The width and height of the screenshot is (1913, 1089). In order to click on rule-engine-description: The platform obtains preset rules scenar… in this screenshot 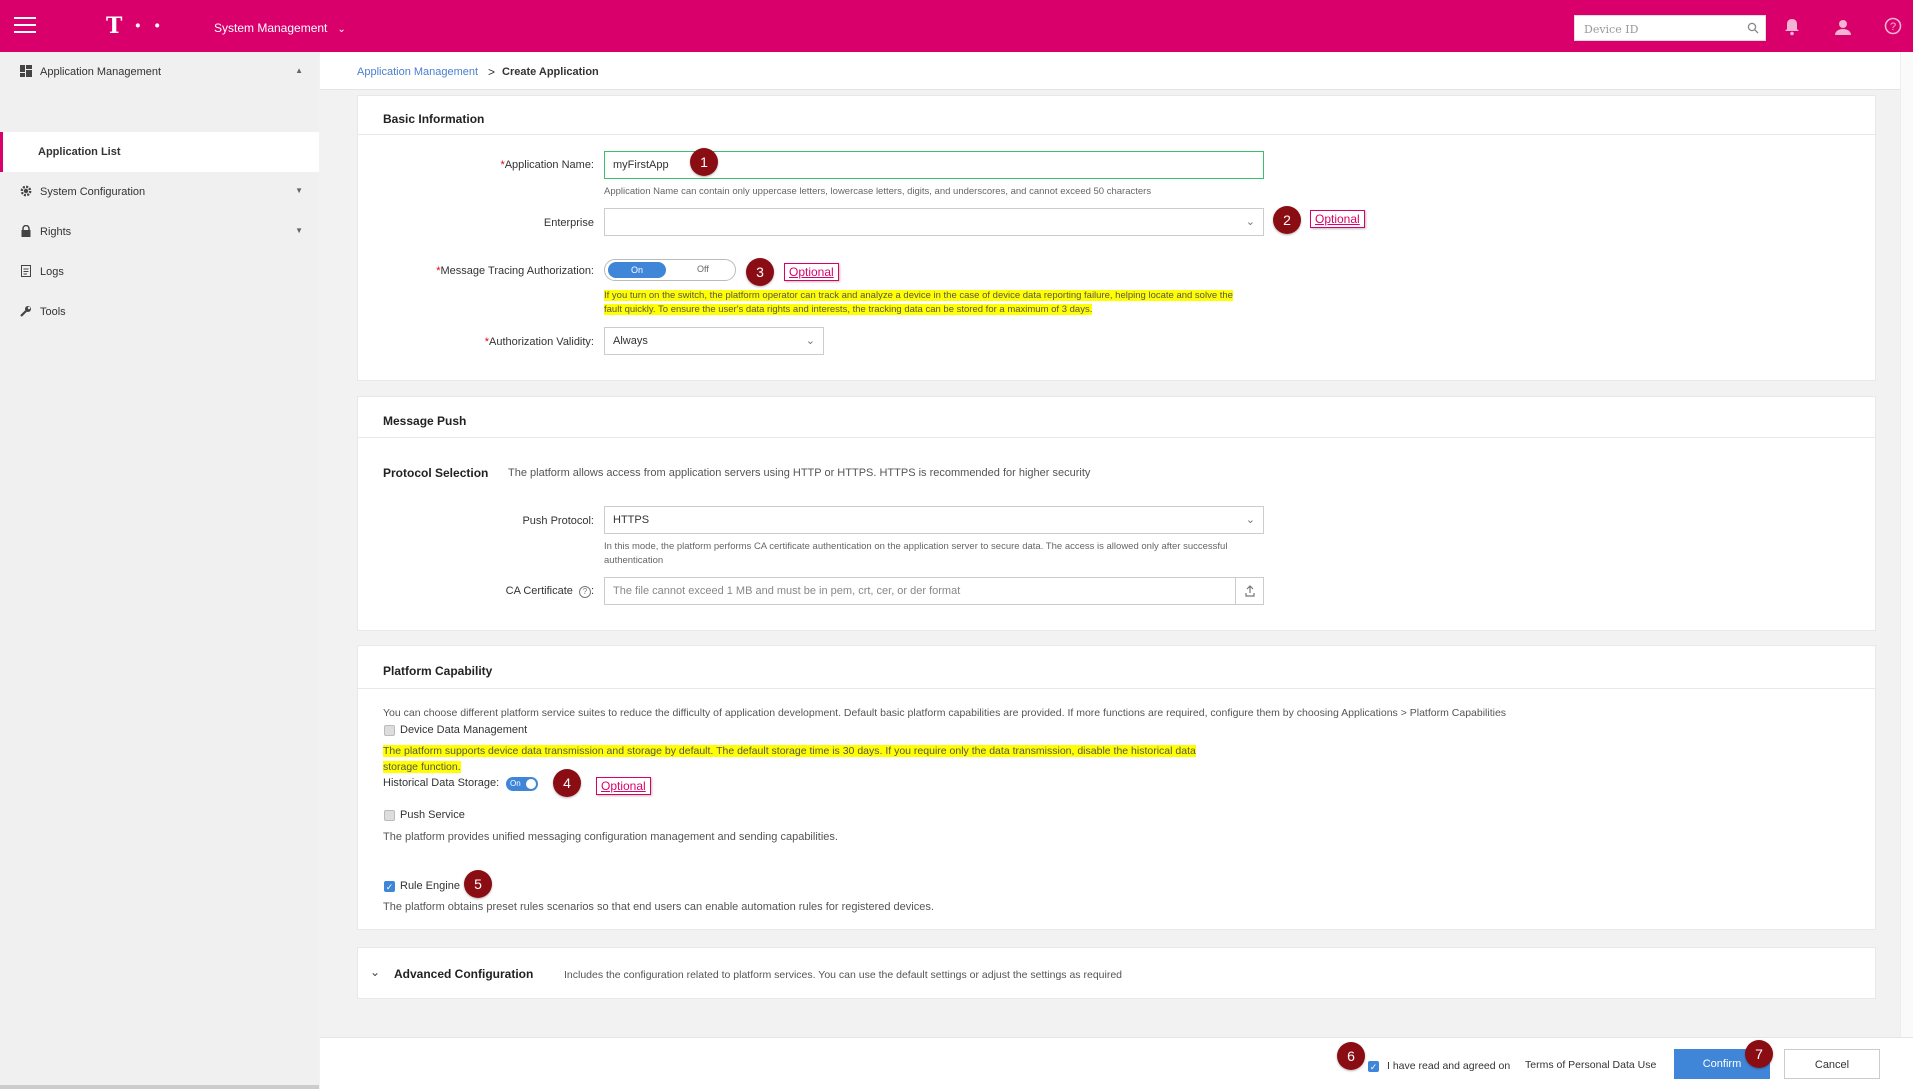, I will do `click(658, 907)`.